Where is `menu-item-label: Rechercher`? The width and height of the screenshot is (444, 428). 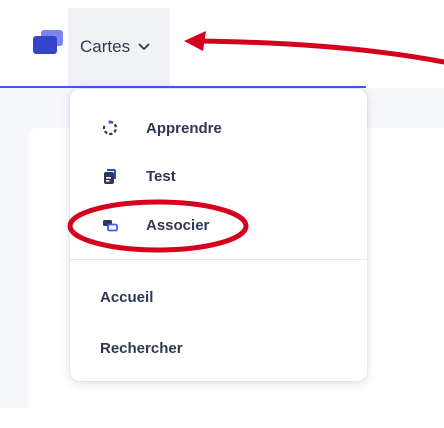 menu-item-label: Rechercher is located at coordinates (141, 348).